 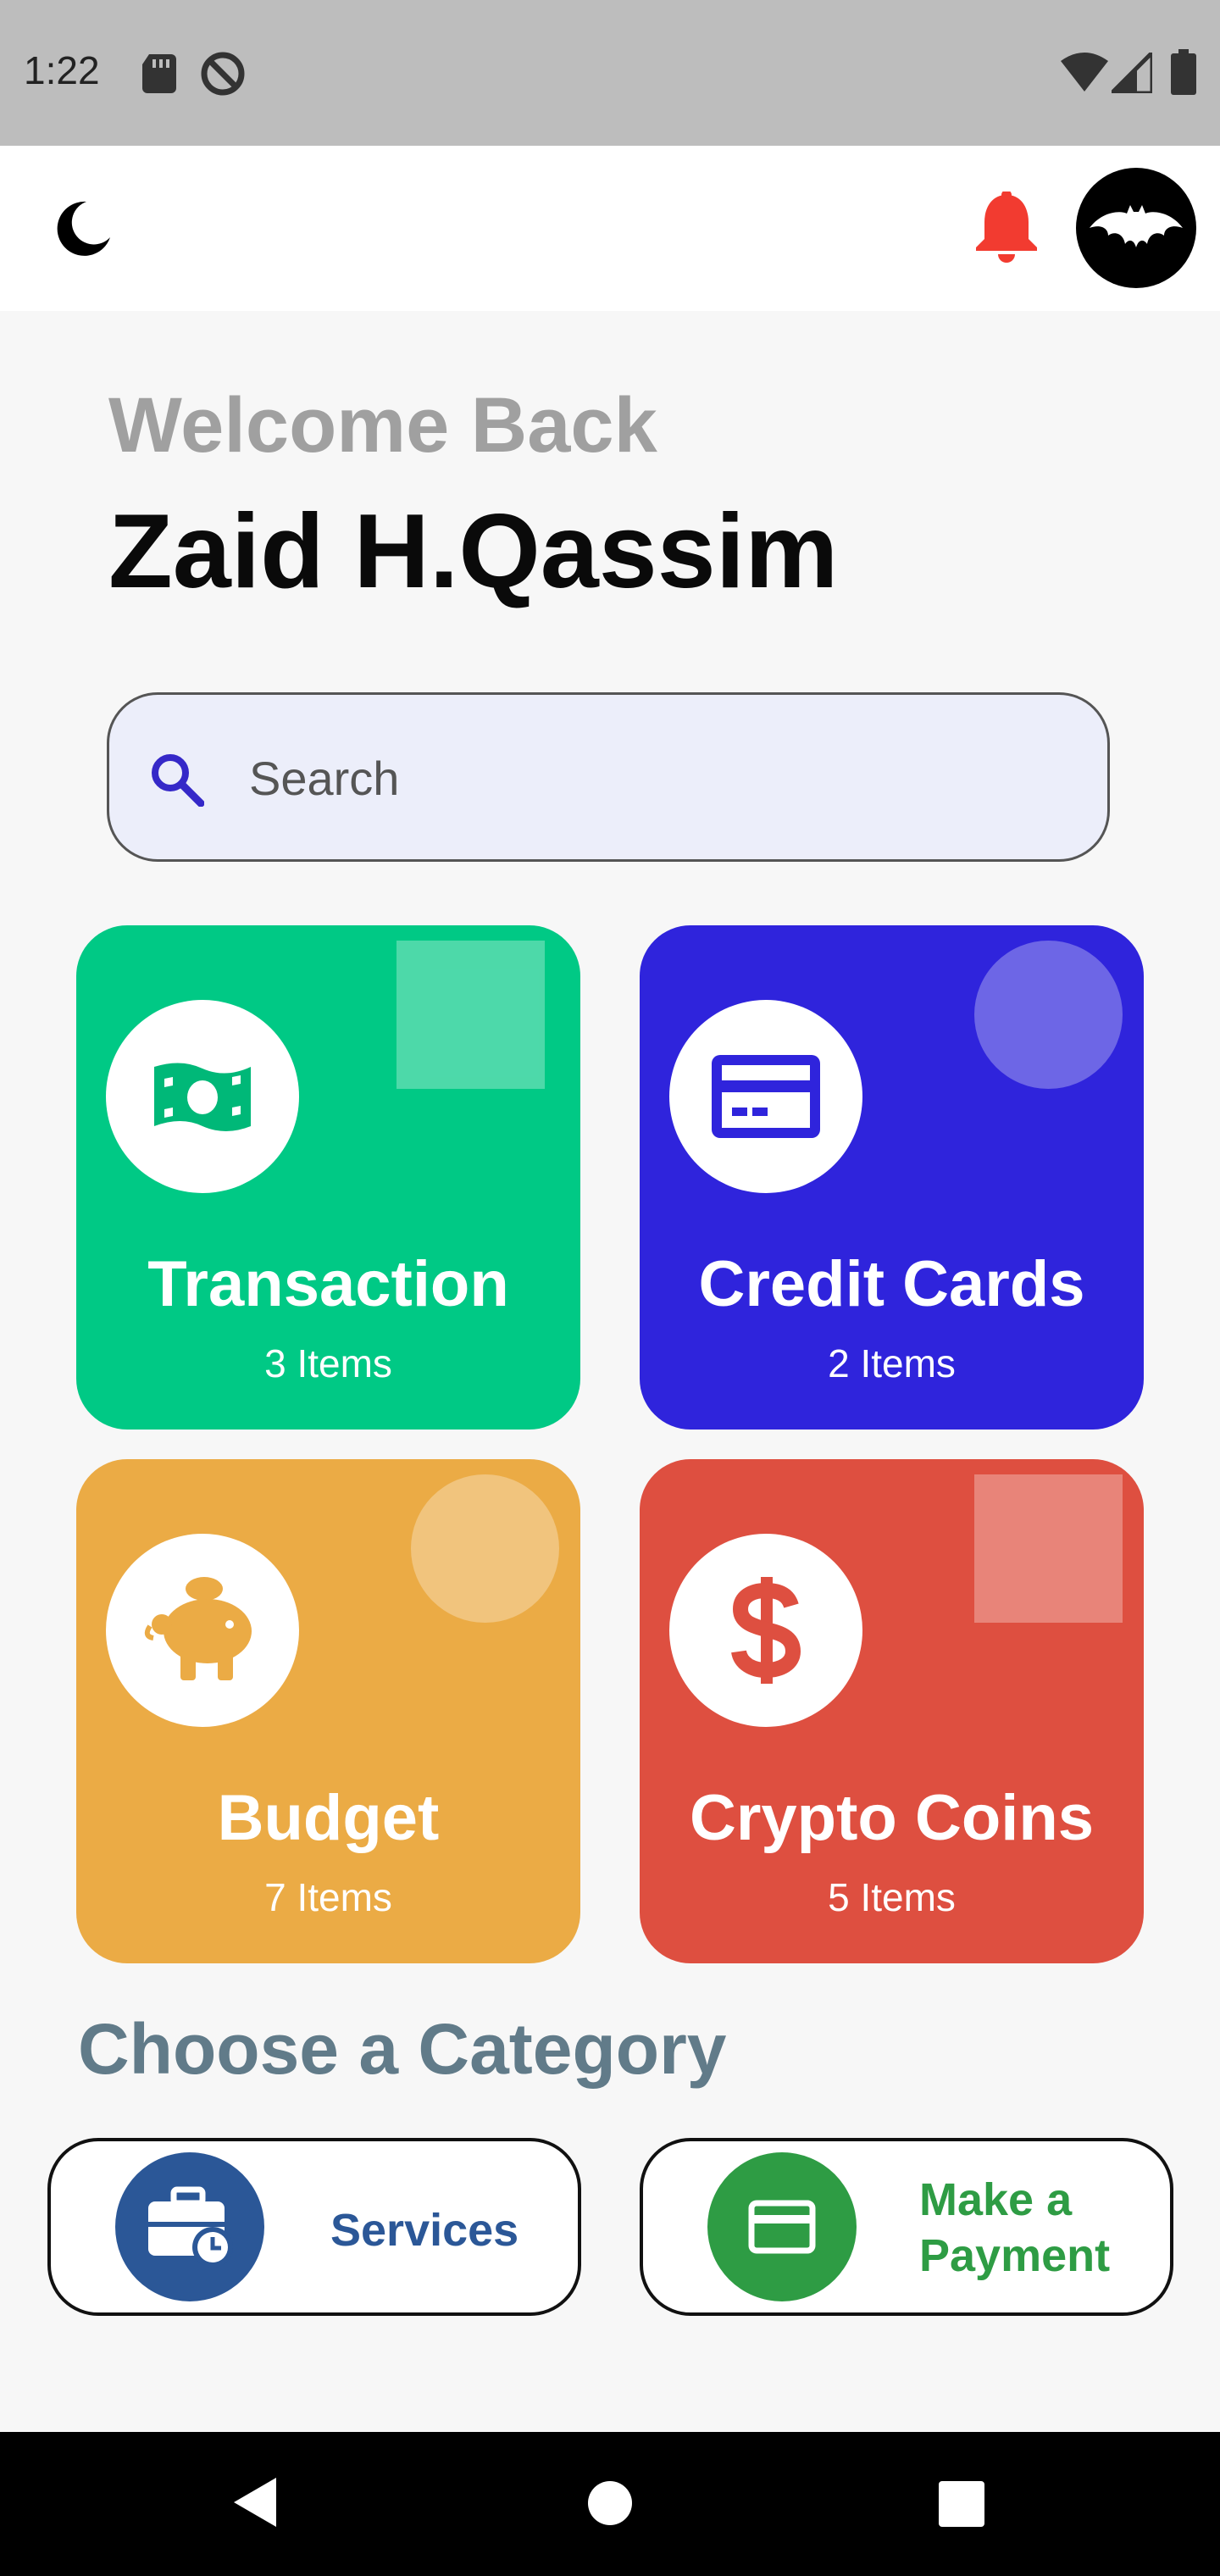 I want to click on payment-icon-circle, so click(x=782, y=2226).